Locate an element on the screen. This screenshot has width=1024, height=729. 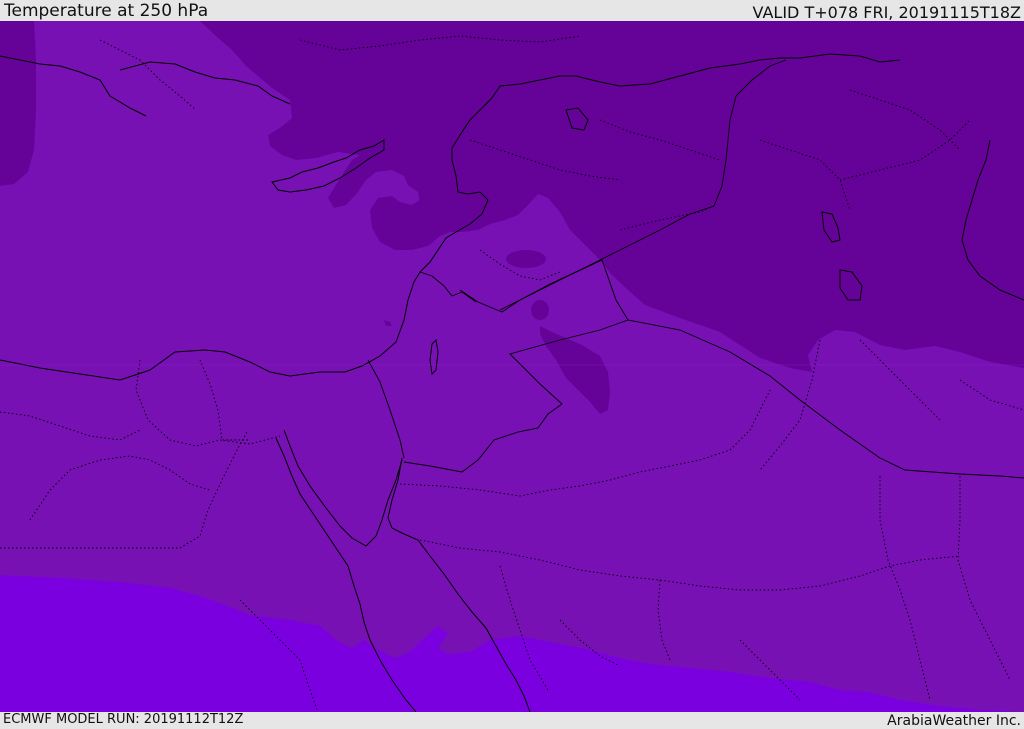
valid-time-label: VALID T+078 FRI, 20191115T18Z is located at coordinates (886, 12).